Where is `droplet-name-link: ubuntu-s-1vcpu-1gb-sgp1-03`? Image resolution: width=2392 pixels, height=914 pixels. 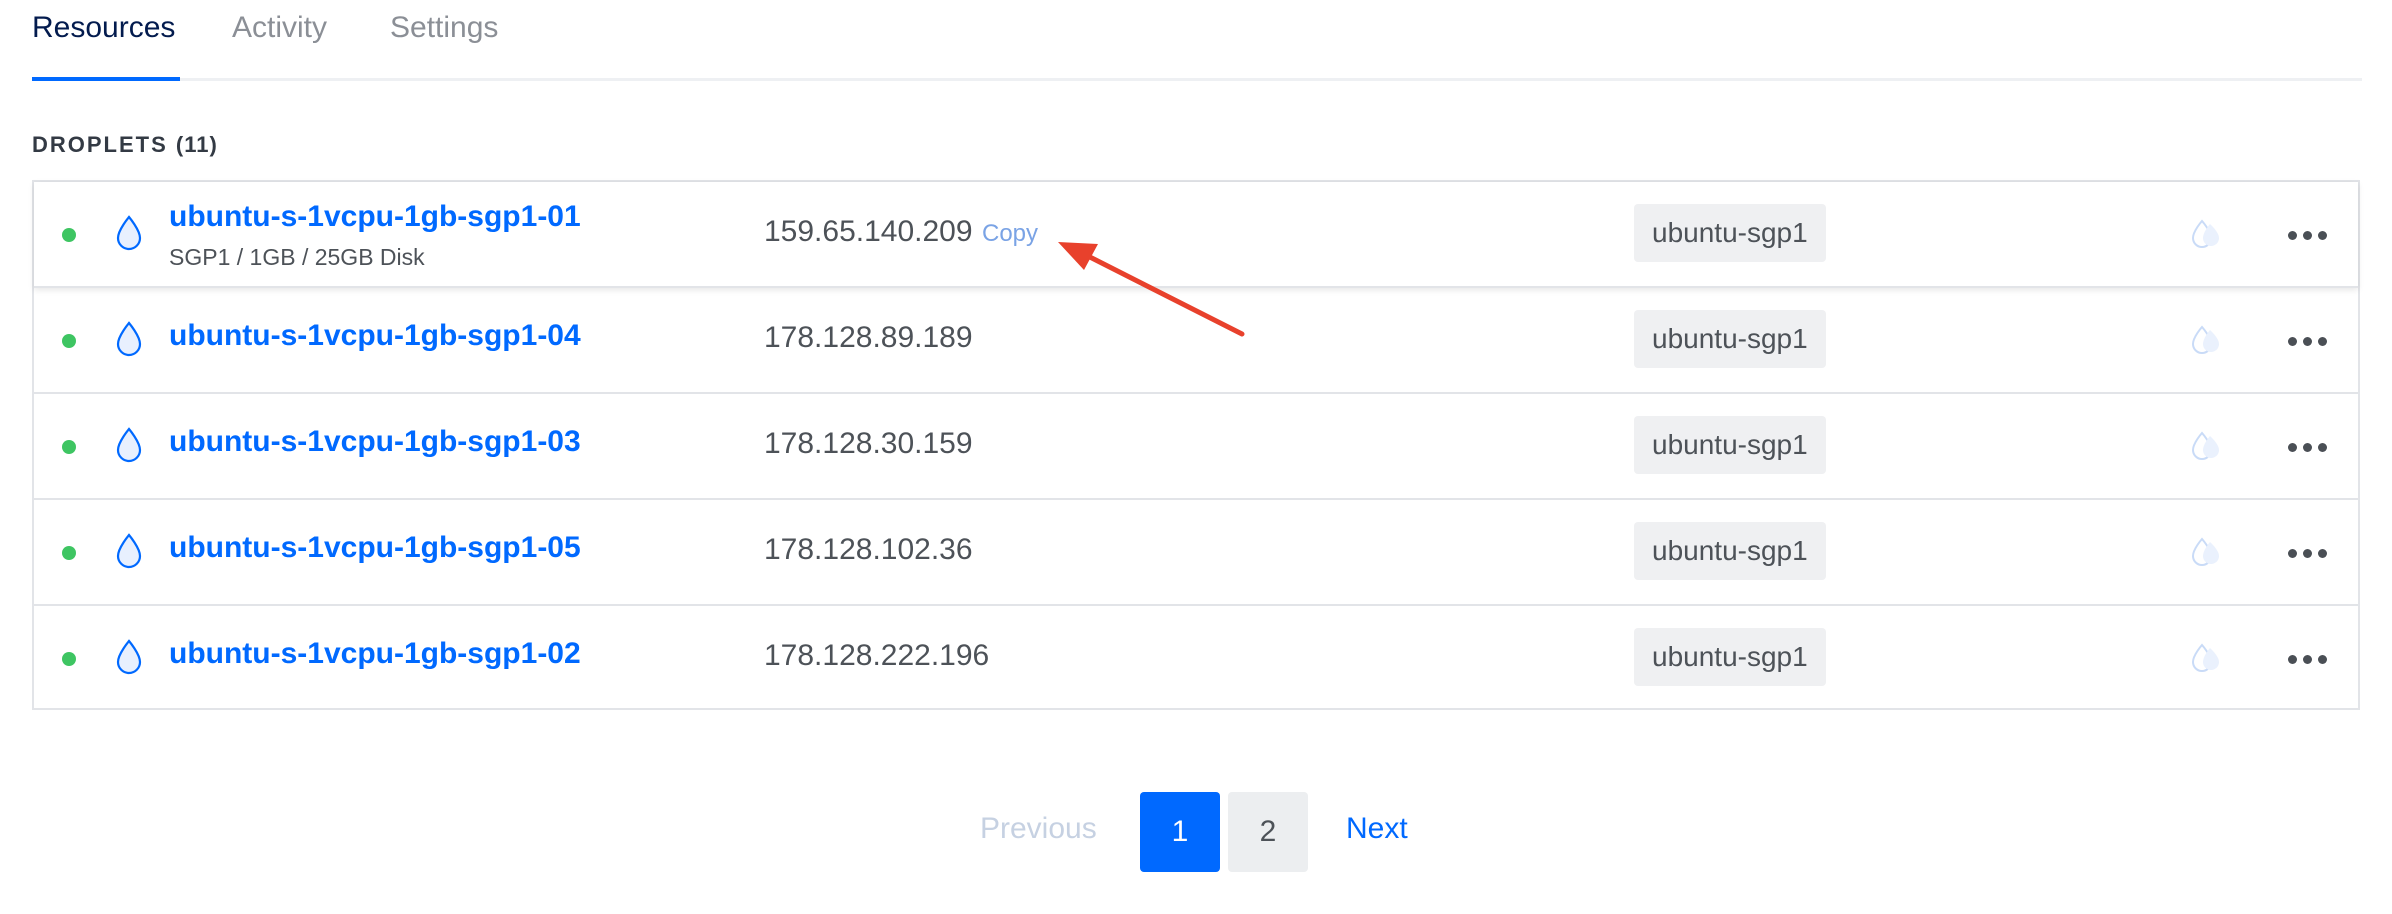 droplet-name-link: ubuntu-s-1vcpu-1gb-sgp1-03 is located at coordinates (375, 442).